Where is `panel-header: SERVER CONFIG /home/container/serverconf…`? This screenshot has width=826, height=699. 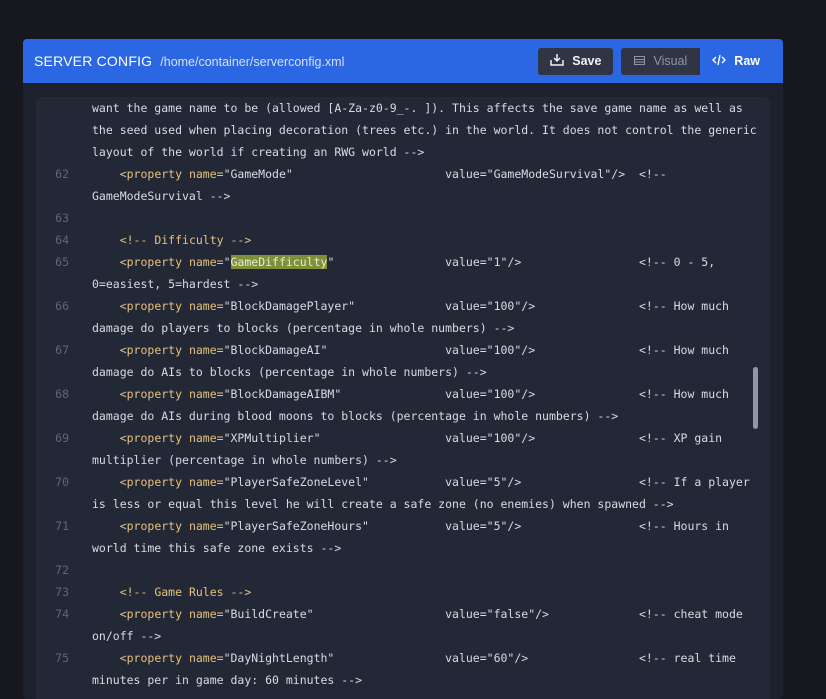 panel-header: SERVER CONFIG /home/container/serverconf… is located at coordinates (403, 61).